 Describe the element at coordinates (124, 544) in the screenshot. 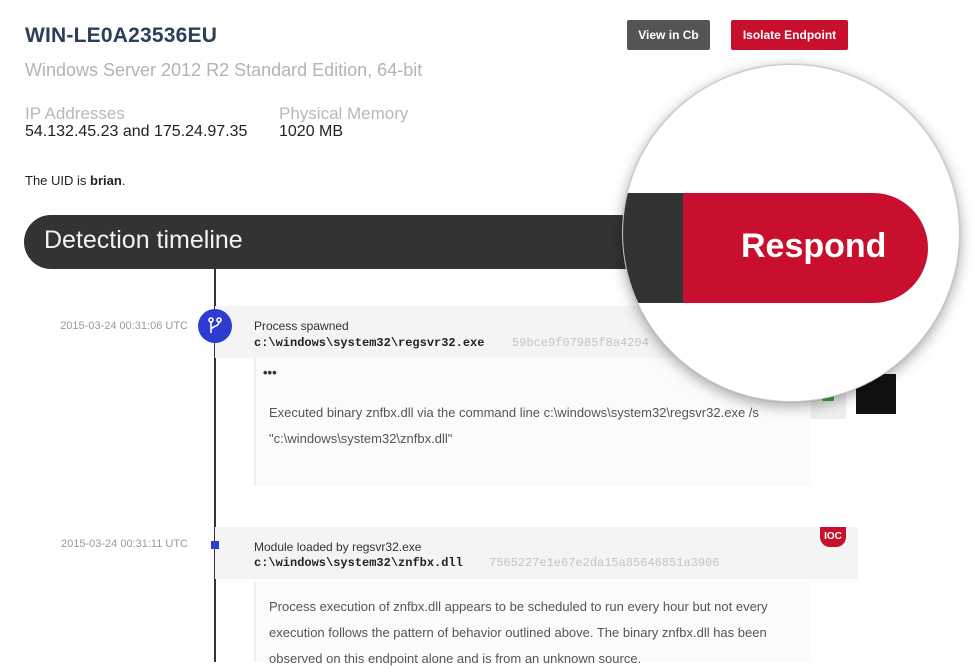

I see `event-timestamp: 2015-03-24 00:31:11 UTC` at that location.